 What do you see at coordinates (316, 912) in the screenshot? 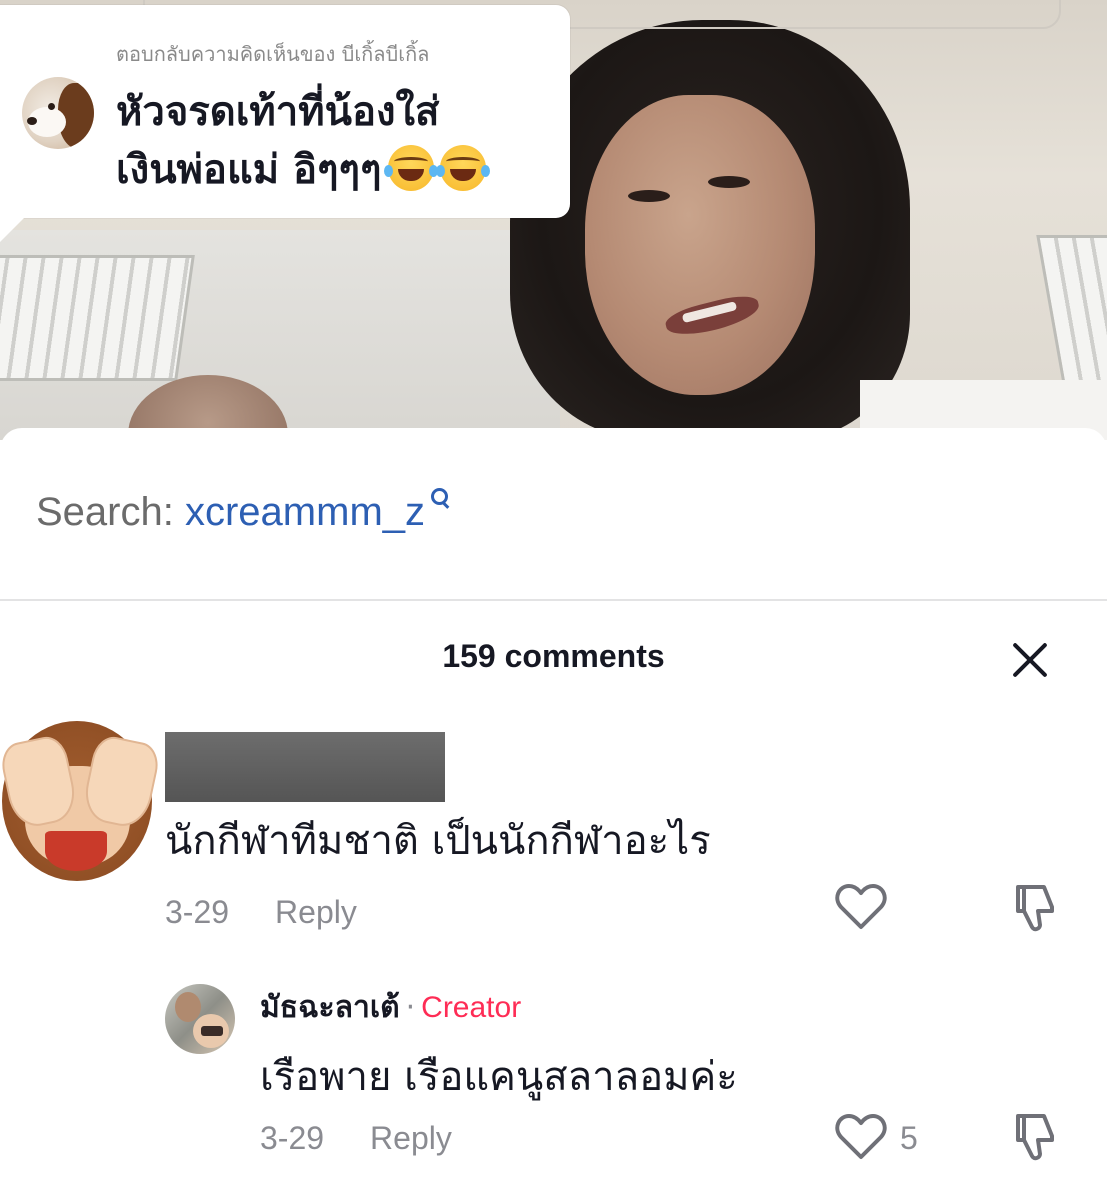
I see `comment-reply-button: Reply` at bounding box center [316, 912].